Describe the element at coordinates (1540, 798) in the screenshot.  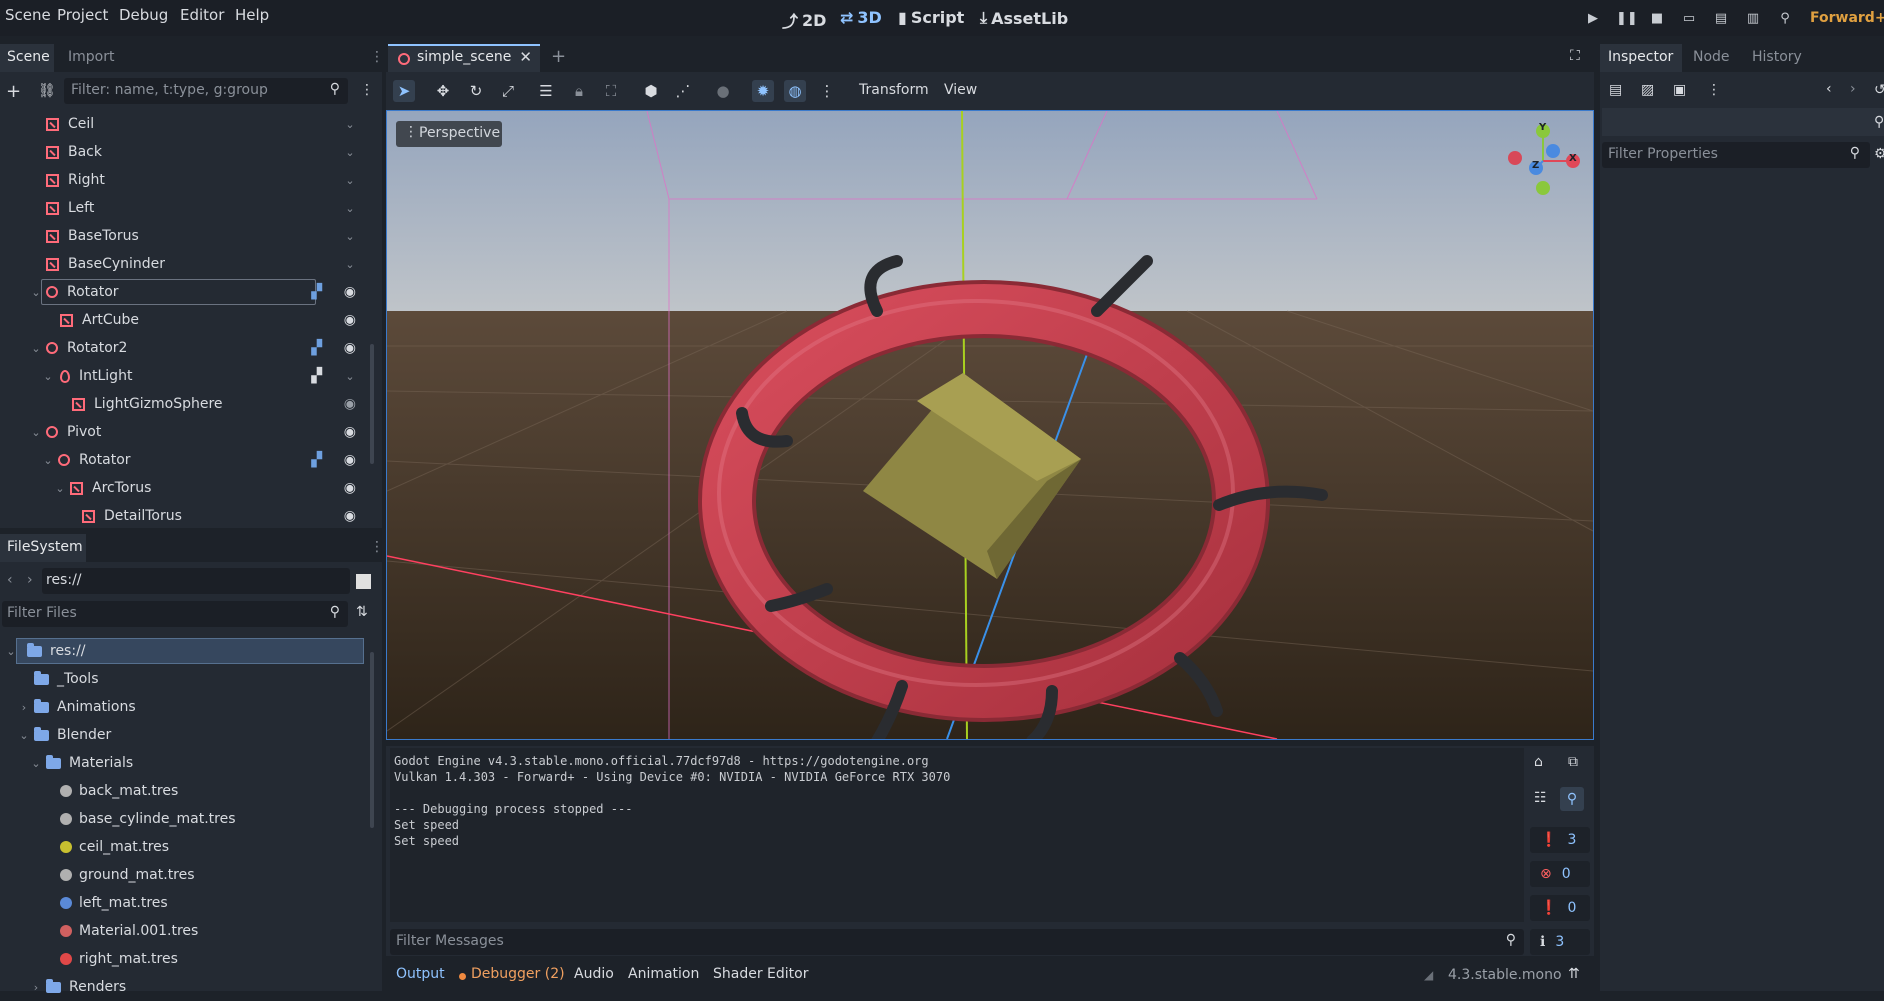
I see `collapse-duplicates-icon: ☷` at that location.